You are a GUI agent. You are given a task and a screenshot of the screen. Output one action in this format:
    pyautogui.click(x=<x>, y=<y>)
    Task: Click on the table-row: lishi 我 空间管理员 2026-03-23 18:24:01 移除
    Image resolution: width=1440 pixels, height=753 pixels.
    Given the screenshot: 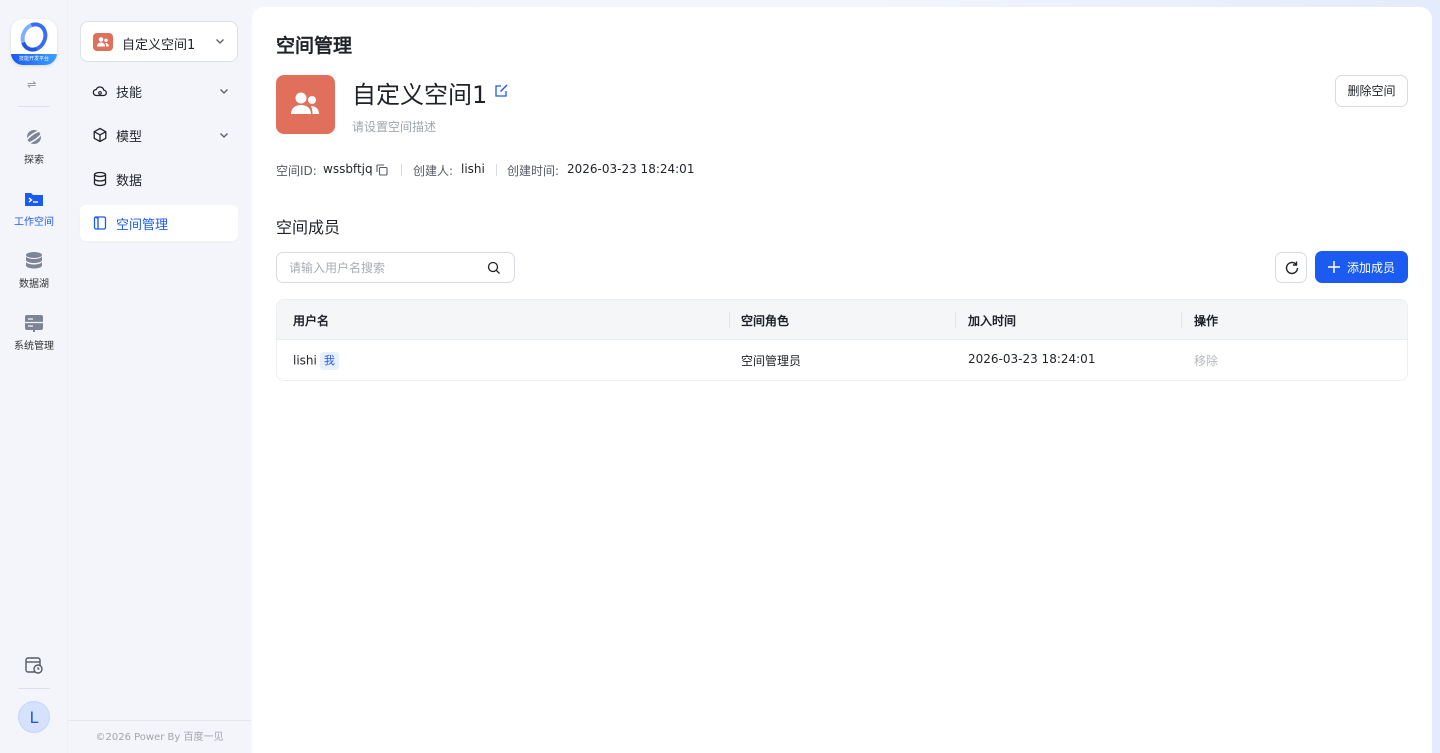 What is the action you would take?
    pyautogui.click(x=842, y=360)
    